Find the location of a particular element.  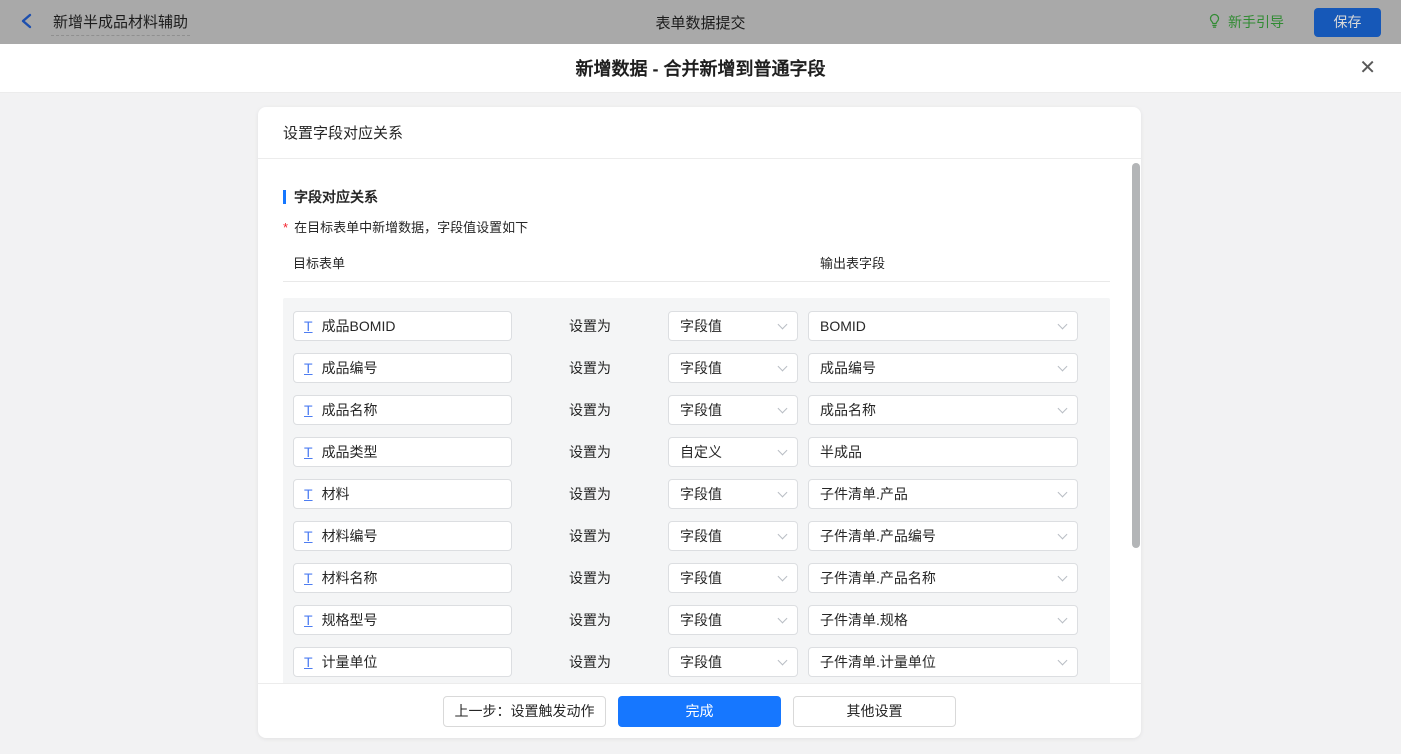

mapping-row: T 计量单位 设置为 字段值 子件清单.计量单位 is located at coordinates (701, 662).